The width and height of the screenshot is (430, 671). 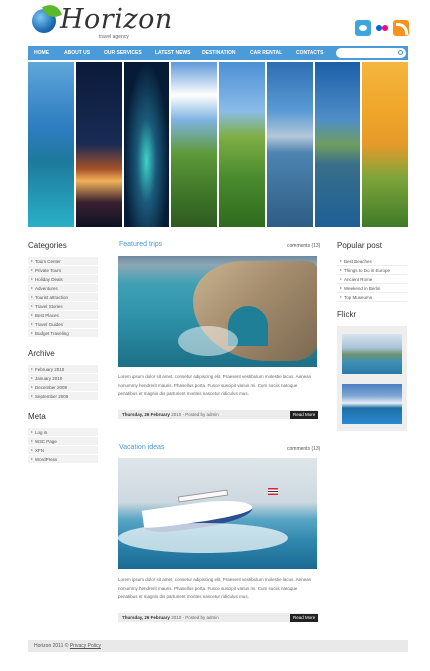 What do you see at coordinates (273, 491) in the screenshot?
I see `flag-icon` at bounding box center [273, 491].